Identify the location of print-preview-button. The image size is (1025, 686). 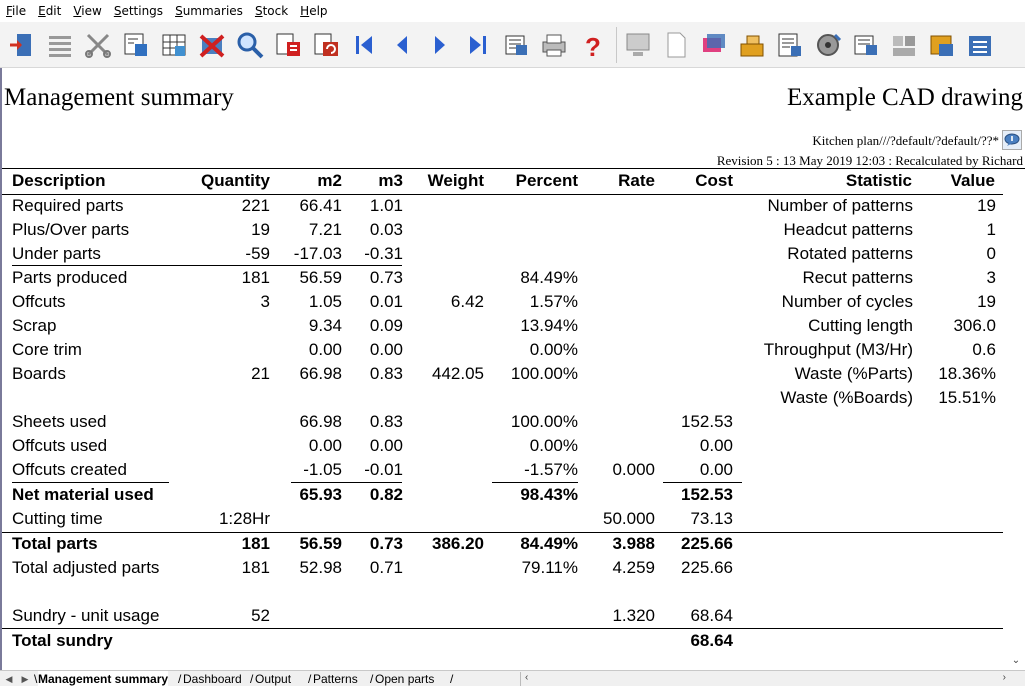
(136, 45).